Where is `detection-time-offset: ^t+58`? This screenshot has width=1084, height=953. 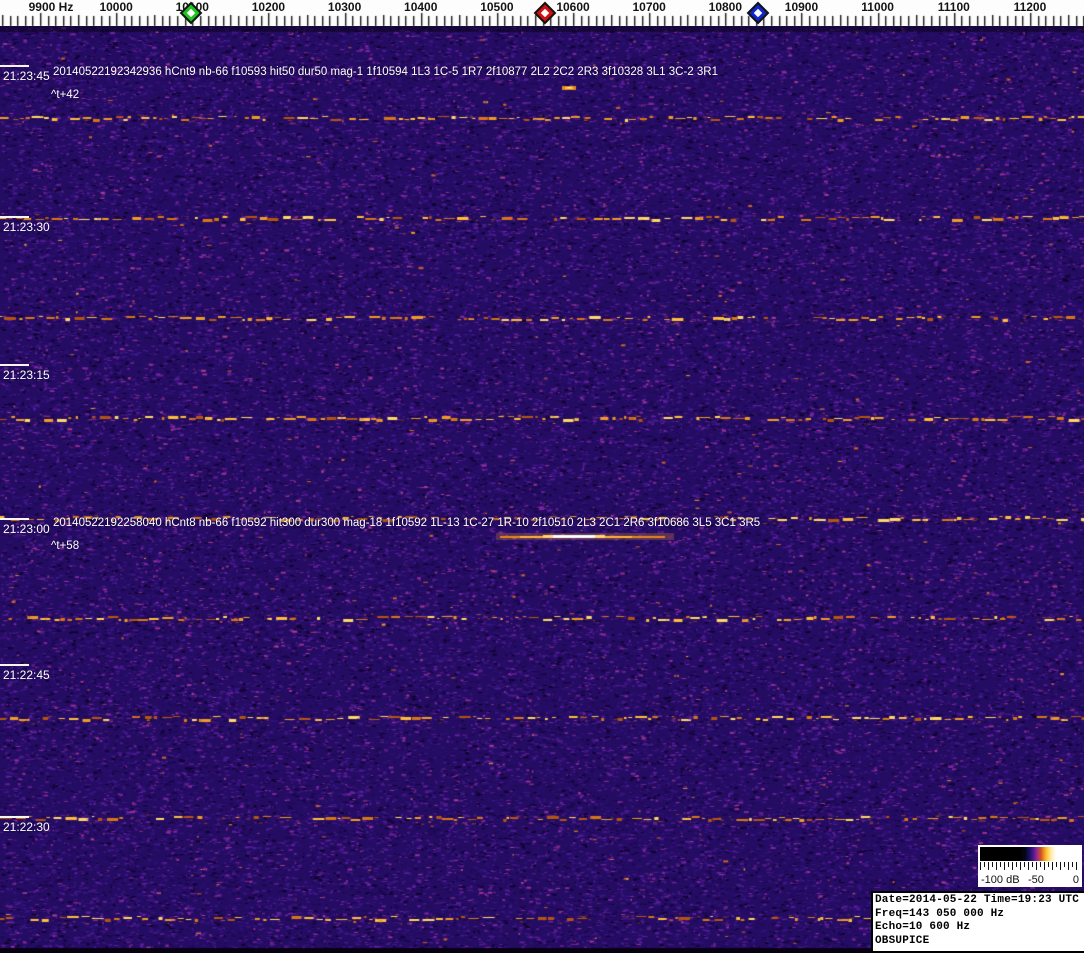
detection-time-offset: ^t+58 is located at coordinates (65, 546).